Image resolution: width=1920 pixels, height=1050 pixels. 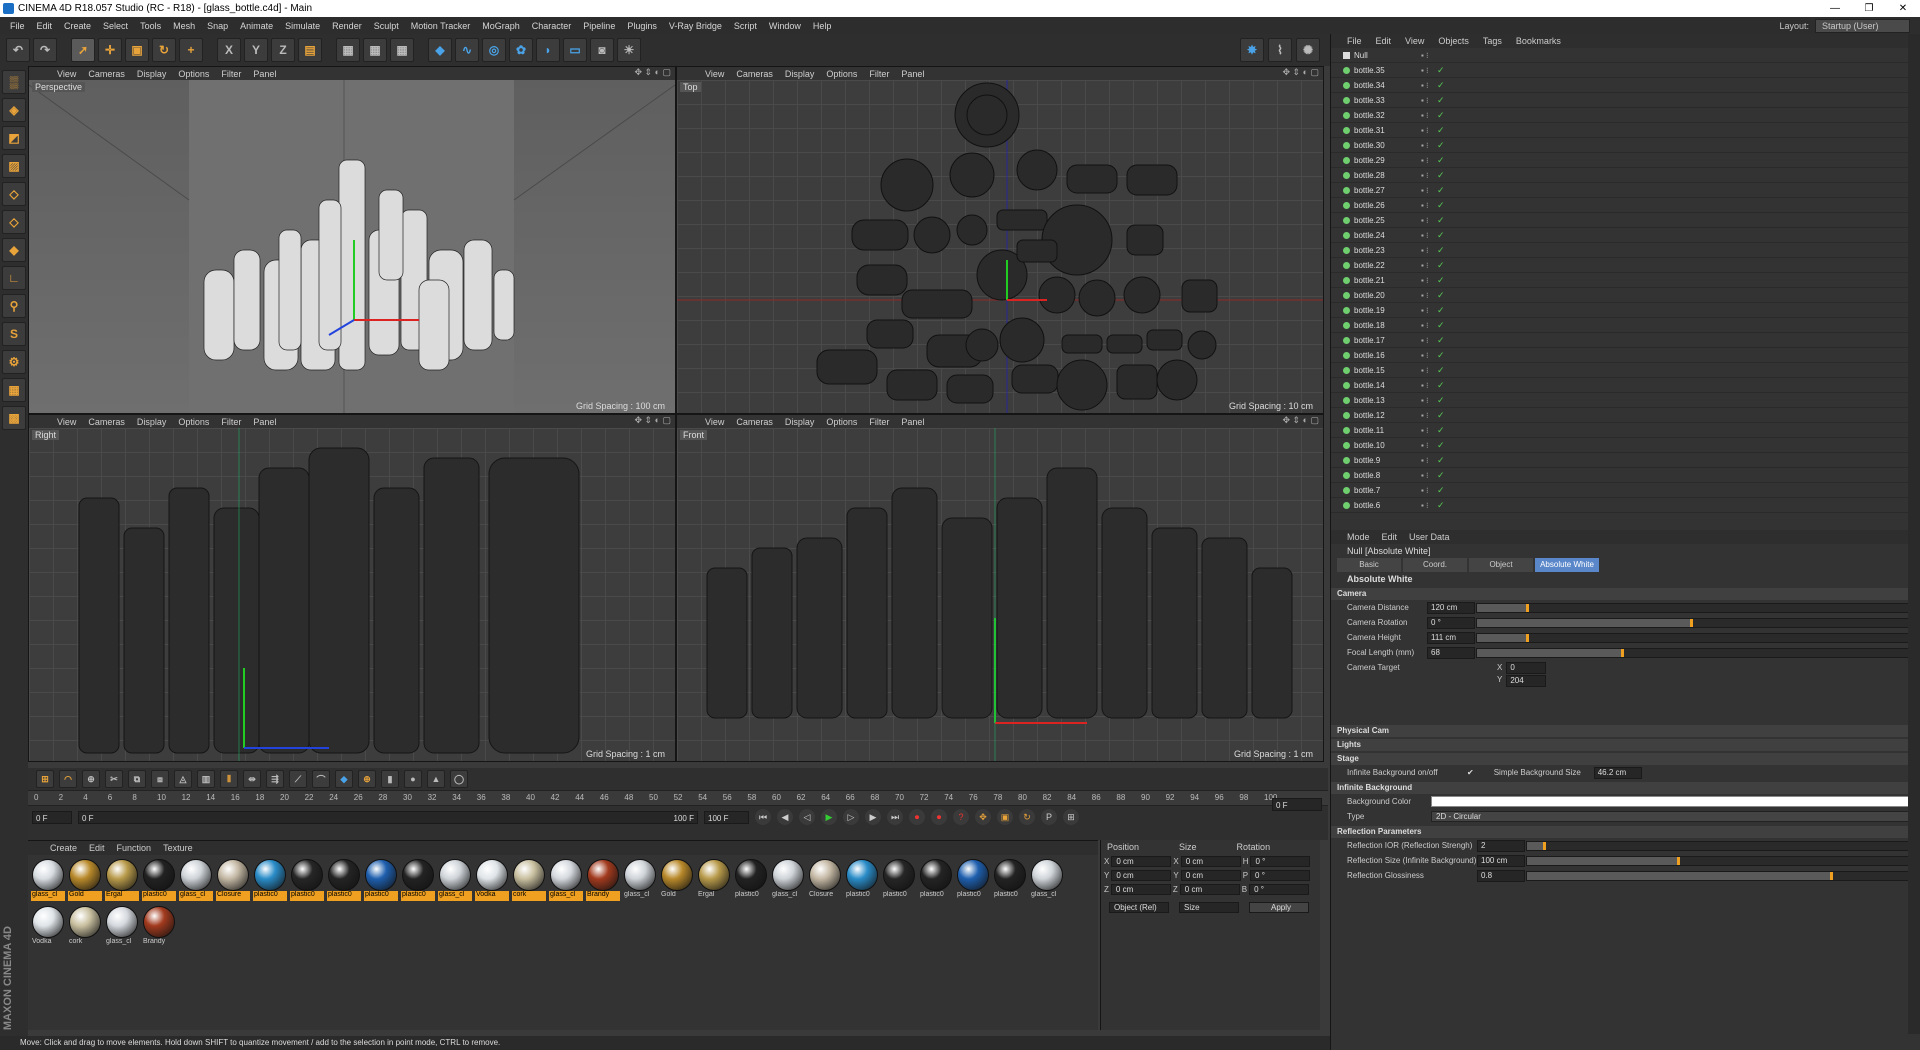 What do you see at coordinates (66, 422) in the screenshot?
I see `menu-view: View` at bounding box center [66, 422].